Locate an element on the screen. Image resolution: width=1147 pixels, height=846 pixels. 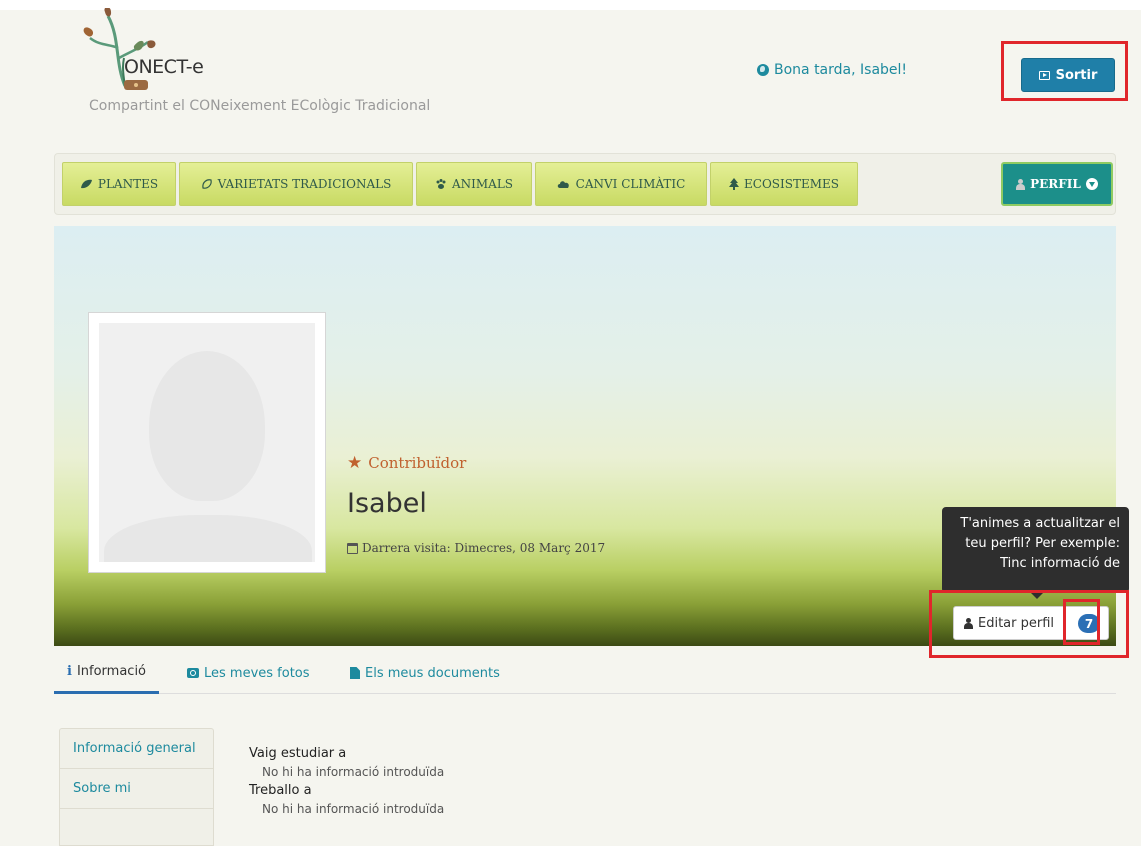
nav-item-varietats: VARIETATS TRADICIONALS is located at coordinates (296, 184).